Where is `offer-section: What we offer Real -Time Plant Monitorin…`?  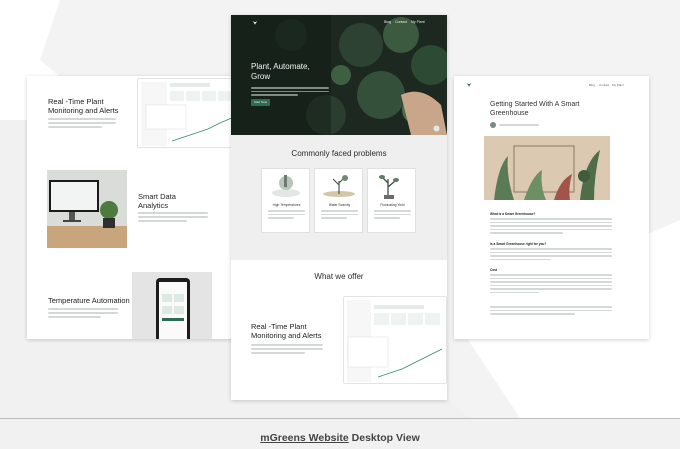 offer-section: What we offer Real -Time Plant Monitorin… is located at coordinates (339, 330).